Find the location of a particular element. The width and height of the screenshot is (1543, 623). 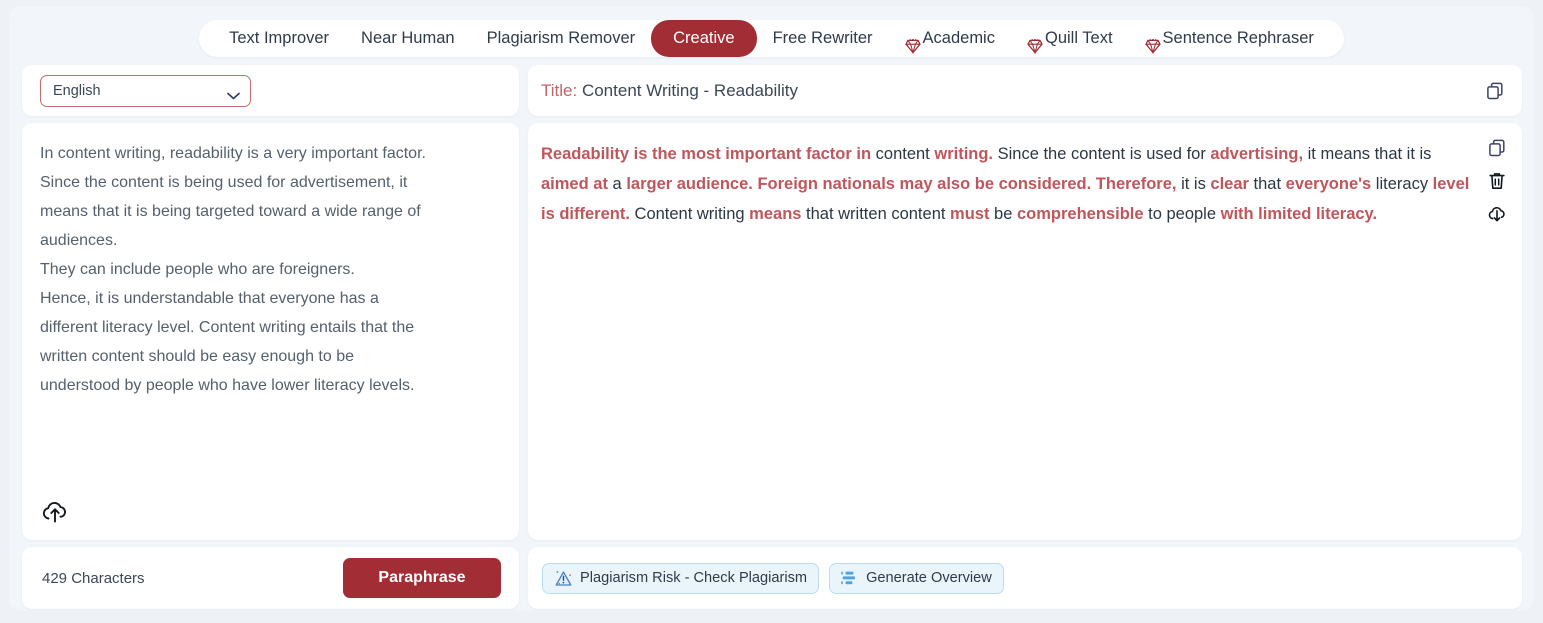

warning-triangle-icon is located at coordinates (563, 578).